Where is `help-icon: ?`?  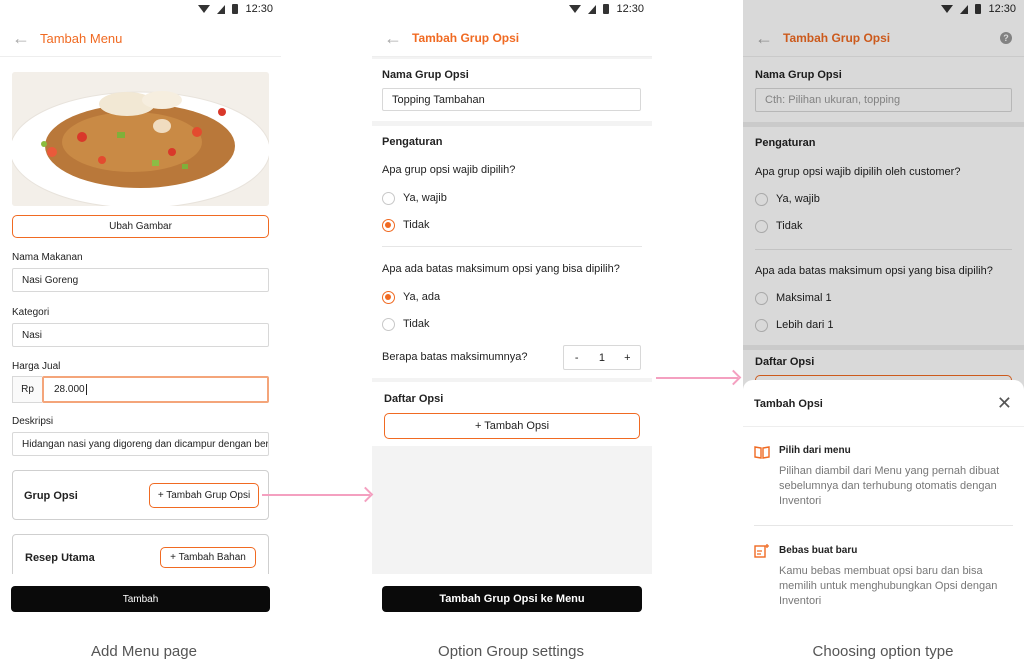 help-icon: ? is located at coordinates (1006, 38).